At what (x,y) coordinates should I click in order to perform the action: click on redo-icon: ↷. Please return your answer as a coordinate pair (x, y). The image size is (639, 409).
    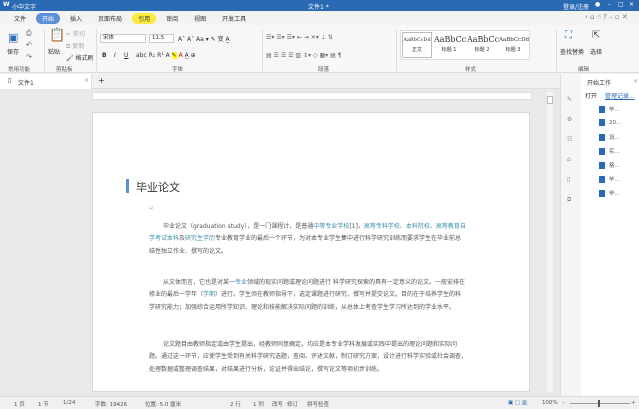
    Looking at the image, I should click on (29, 57).